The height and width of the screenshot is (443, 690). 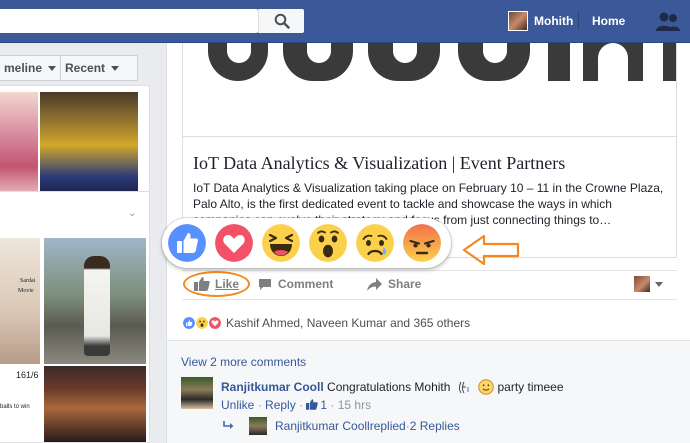 I want to click on top-navigation-bar: Mohith Home, so click(x=345, y=21).